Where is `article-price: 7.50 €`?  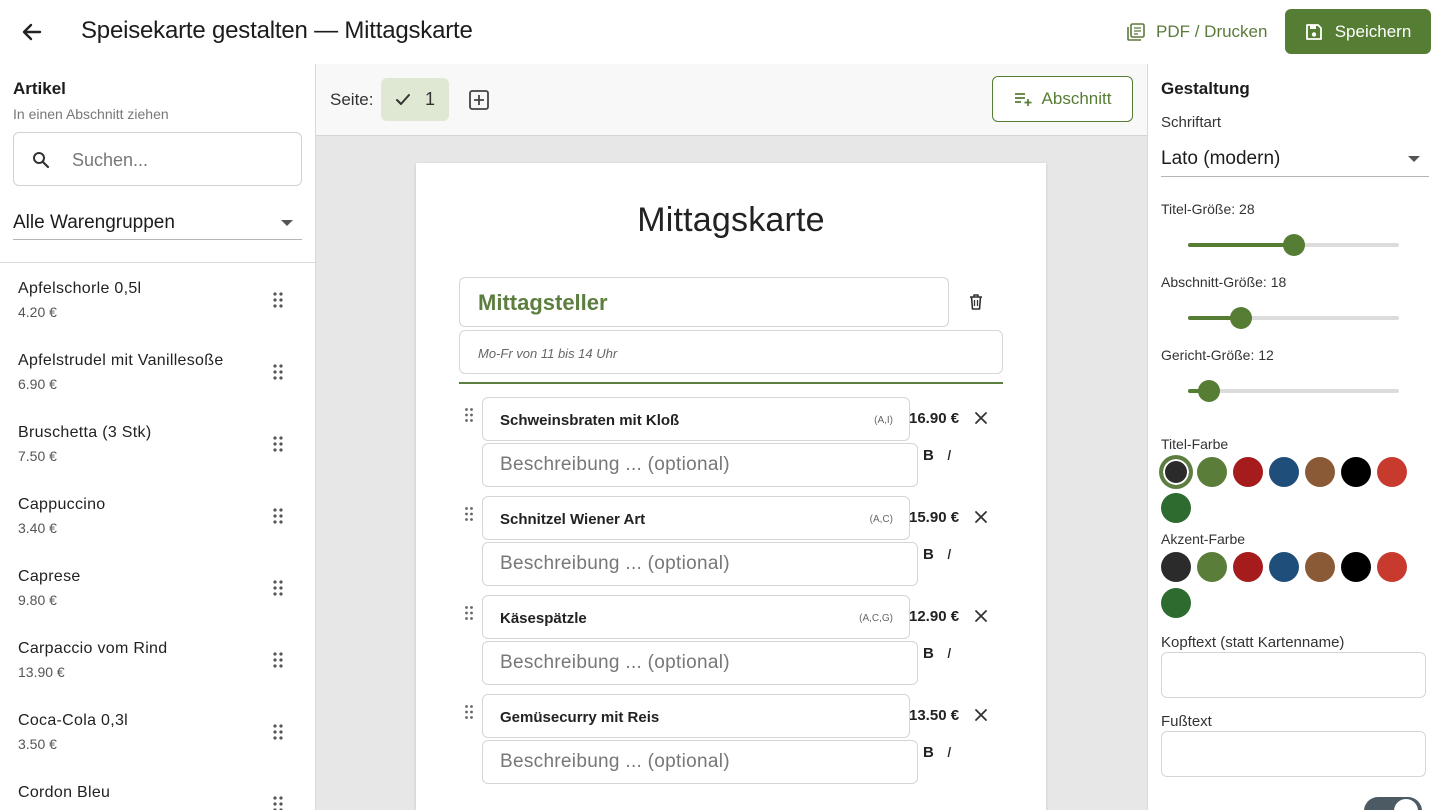
article-price: 7.50 € is located at coordinates (37, 456).